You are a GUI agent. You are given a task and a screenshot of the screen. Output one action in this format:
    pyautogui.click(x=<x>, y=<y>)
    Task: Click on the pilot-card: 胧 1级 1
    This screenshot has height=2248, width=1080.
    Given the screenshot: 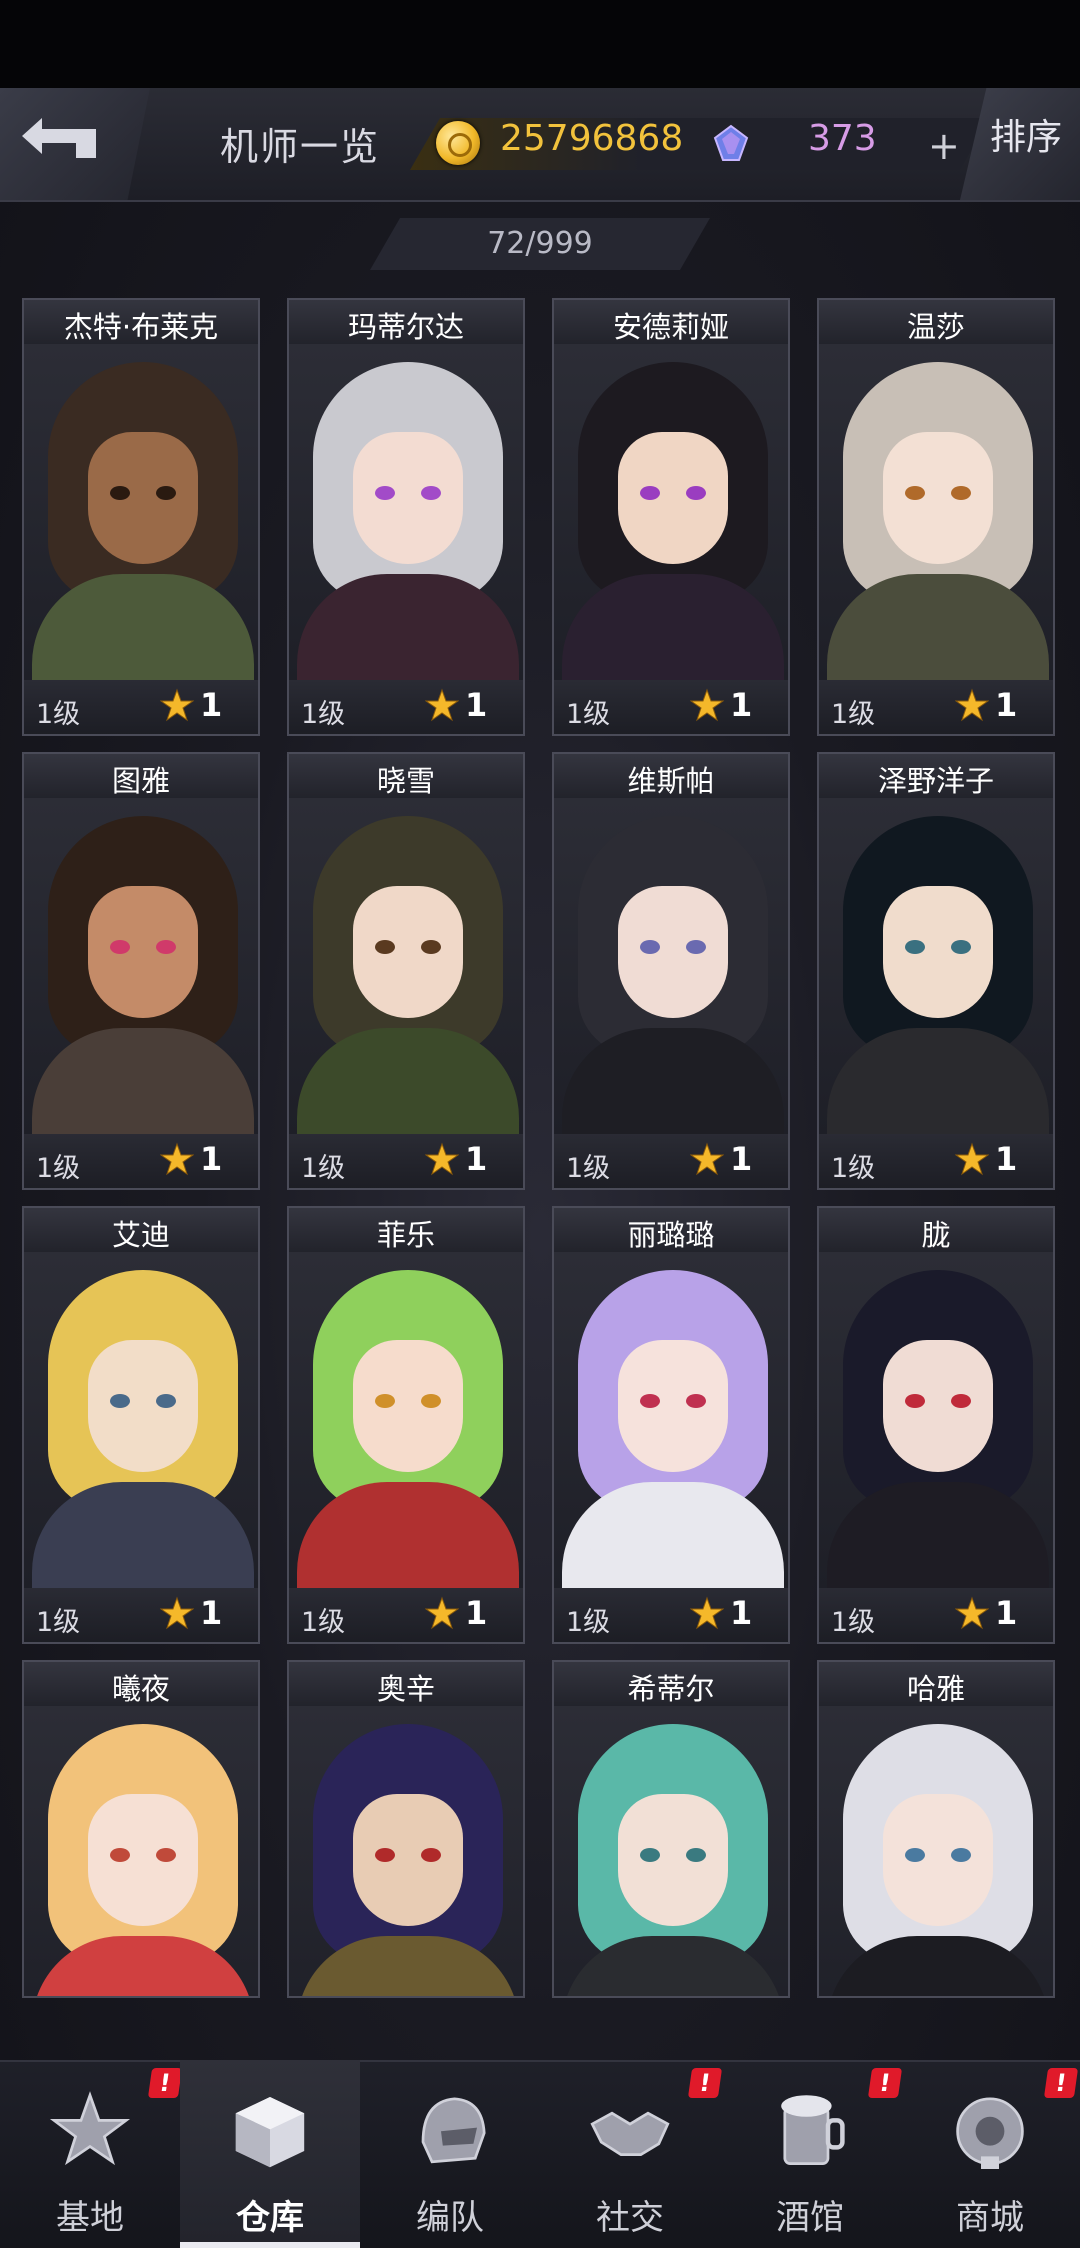 What is the action you would take?
    pyautogui.click(x=936, y=1425)
    